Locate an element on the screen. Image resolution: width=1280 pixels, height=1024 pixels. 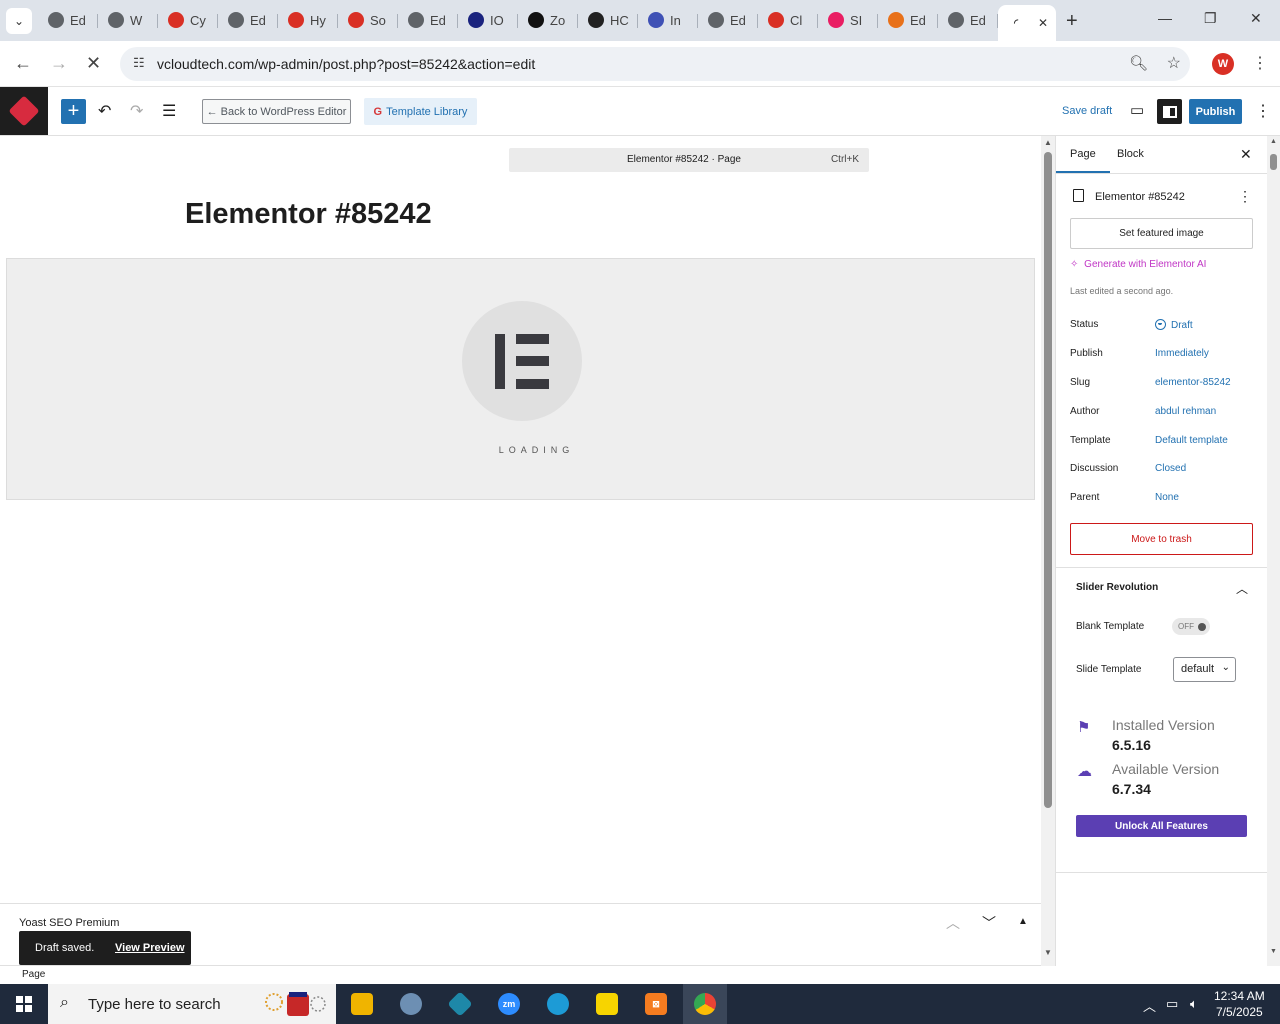
publish-value: Immediately is located at coordinates (1182, 353).